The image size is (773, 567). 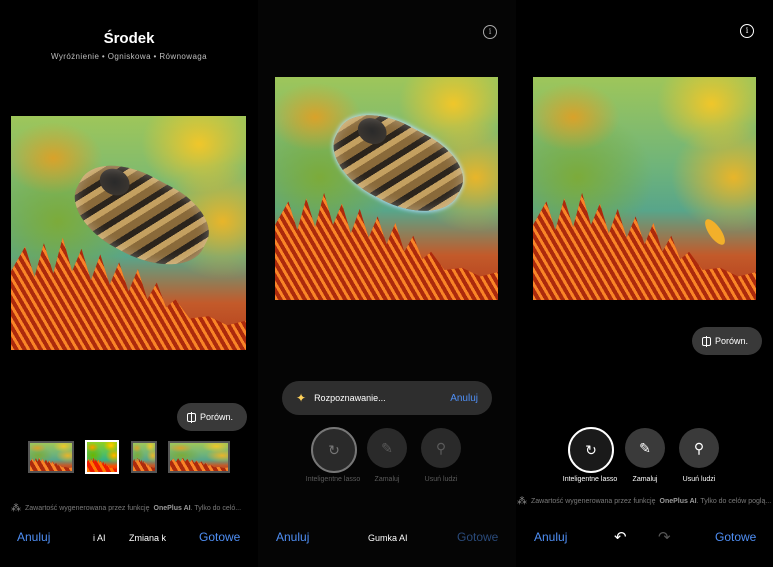 I want to click on ai-sparkle-icon: ✦, so click(x=301, y=398).